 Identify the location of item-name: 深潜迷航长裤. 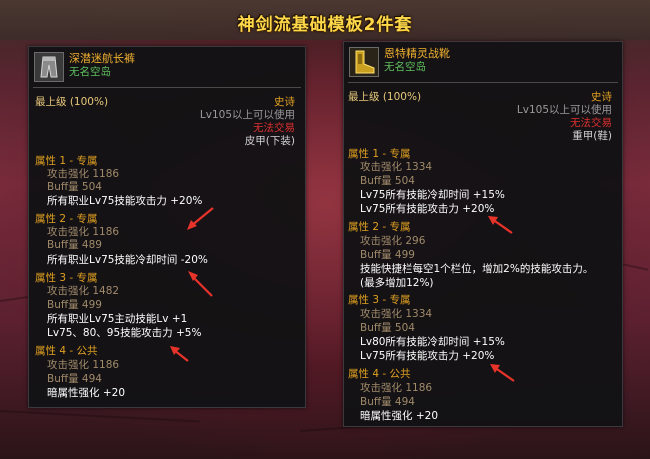
(102, 58).